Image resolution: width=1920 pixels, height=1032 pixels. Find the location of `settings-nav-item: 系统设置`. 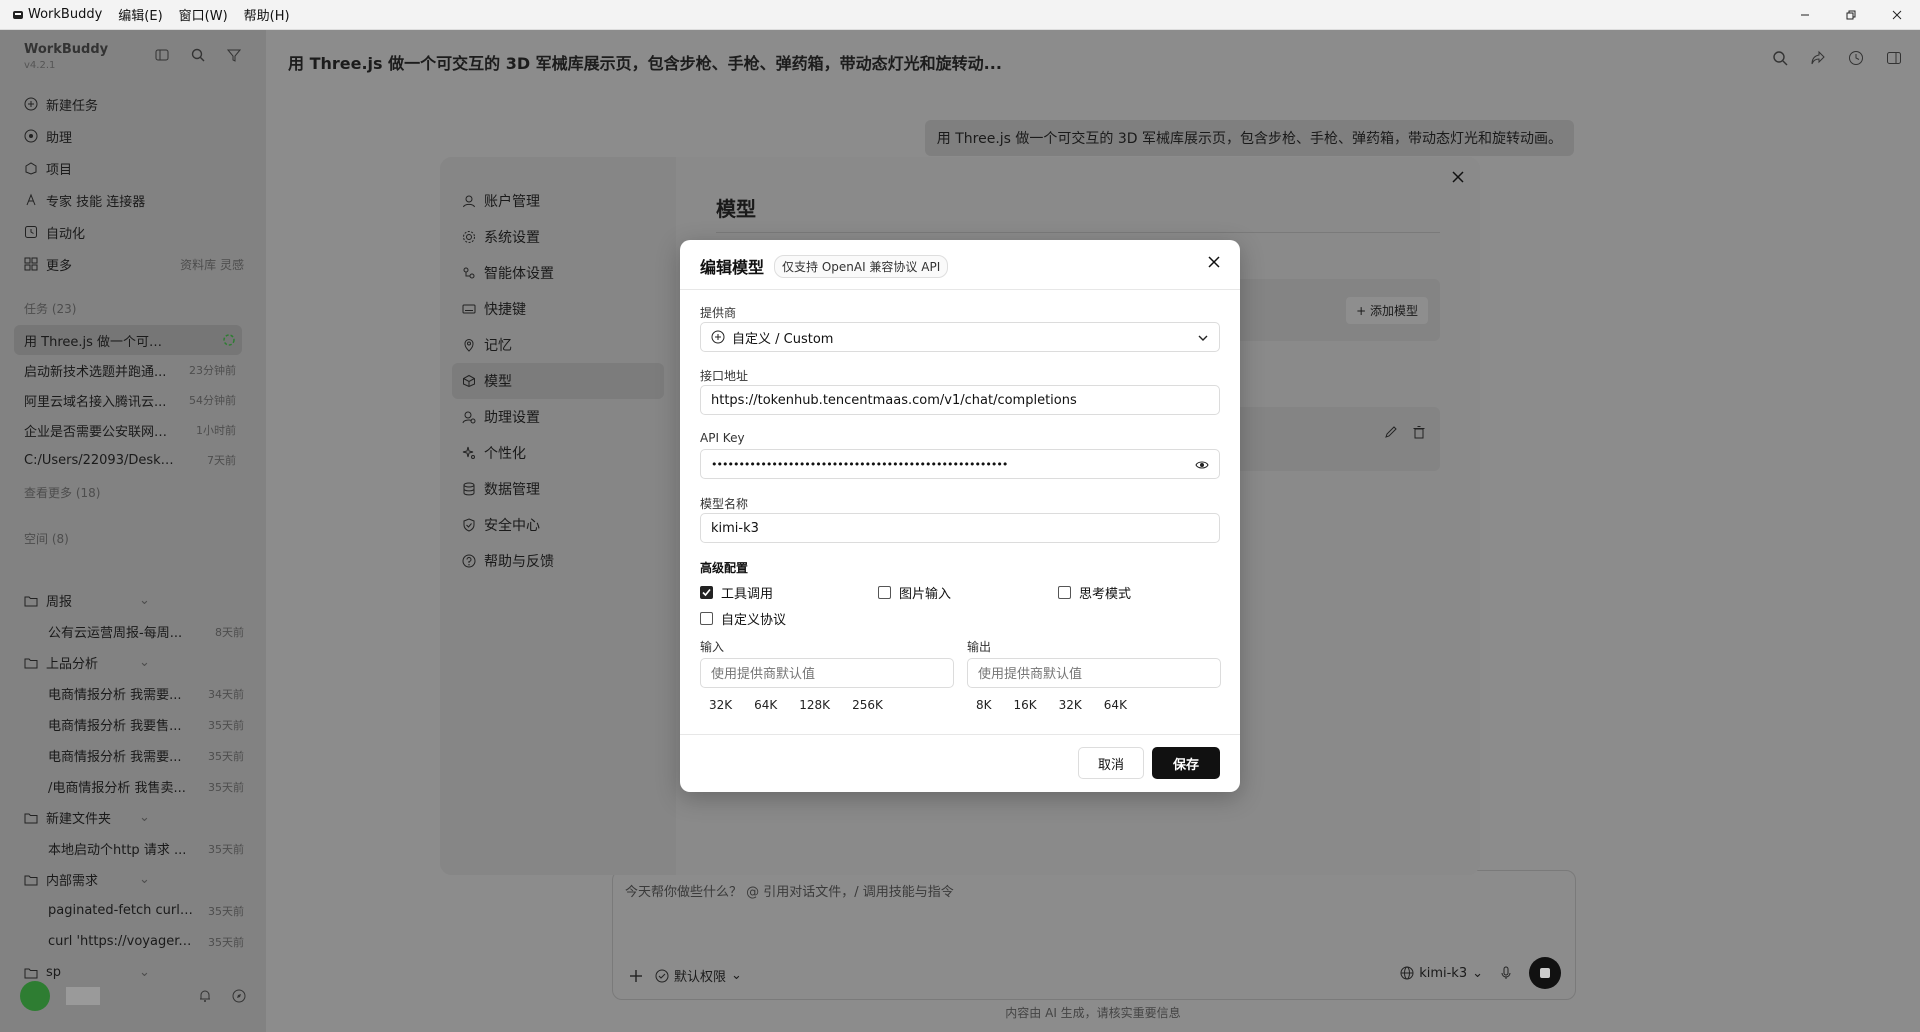

settings-nav-item: 系统设置 is located at coordinates (558, 237).